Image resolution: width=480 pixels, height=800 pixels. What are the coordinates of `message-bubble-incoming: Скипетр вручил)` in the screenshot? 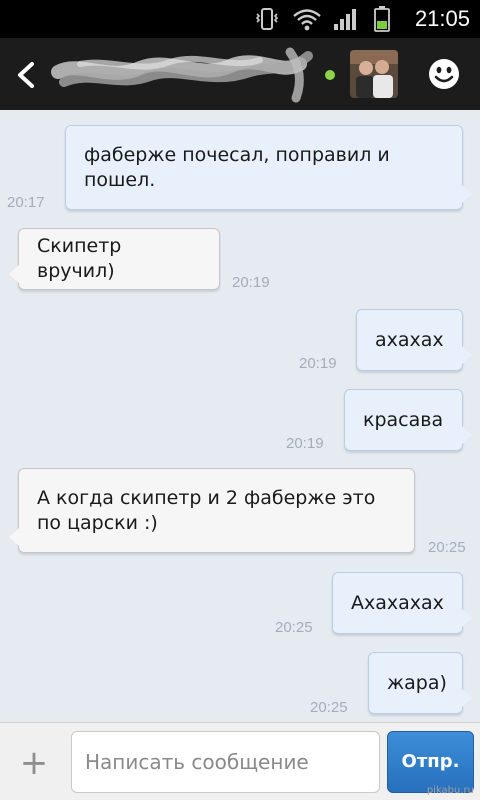 It's located at (114, 259).